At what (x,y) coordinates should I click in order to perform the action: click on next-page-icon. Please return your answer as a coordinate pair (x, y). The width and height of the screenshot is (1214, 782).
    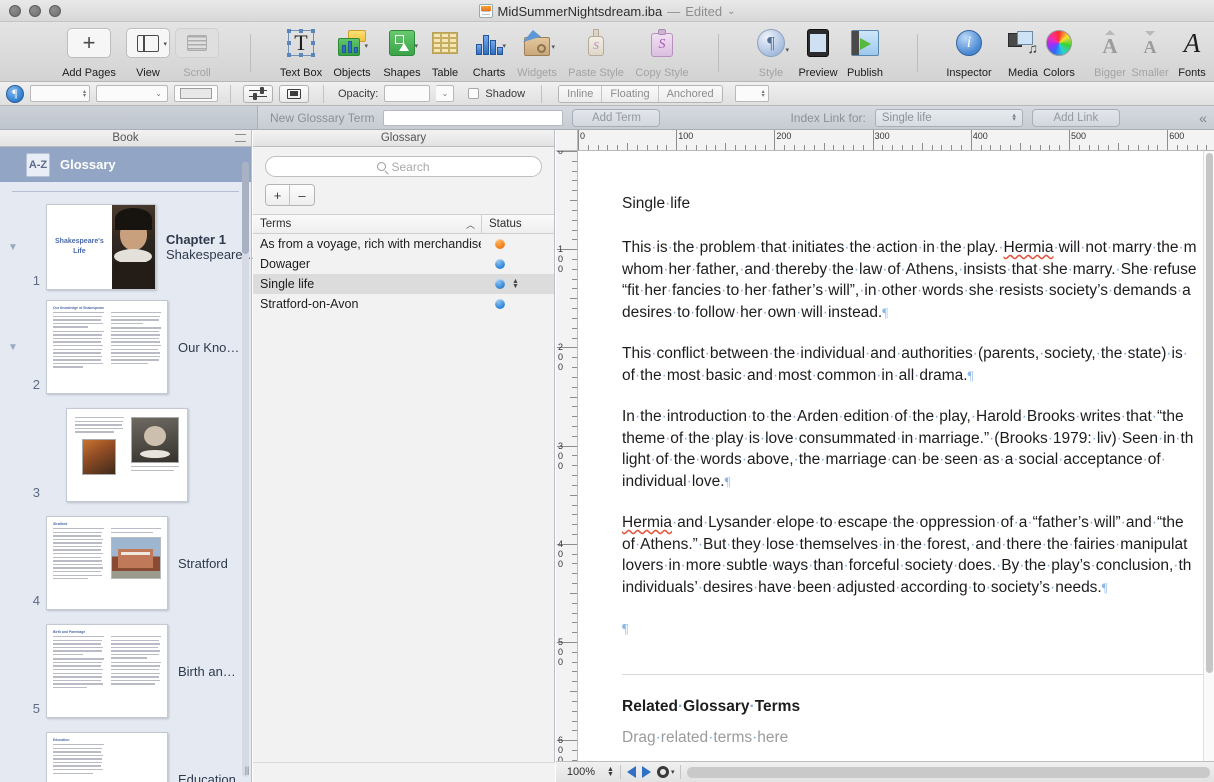
    Looking at the image, I should click on (646, 772).